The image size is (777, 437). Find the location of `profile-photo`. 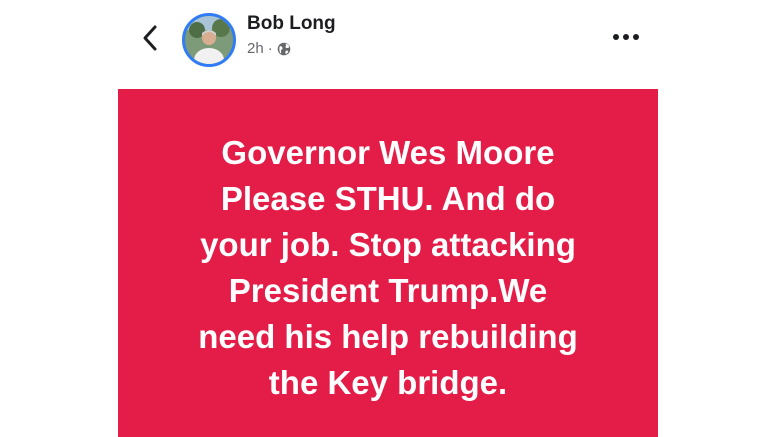

profile-photo is located at coordinates (209, 40).